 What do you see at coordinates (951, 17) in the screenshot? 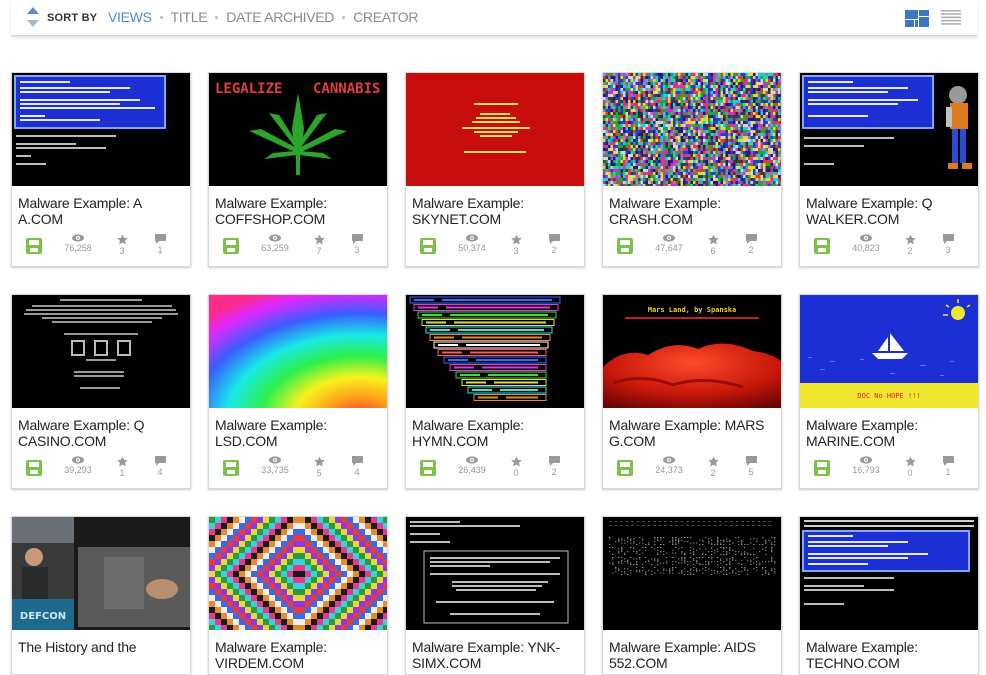
I see `list-view-icon` at bounding box center [951, 17].